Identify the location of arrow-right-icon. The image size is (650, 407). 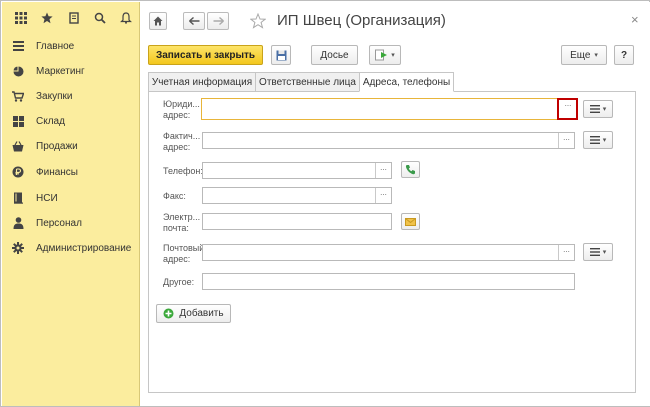
(218, 21).